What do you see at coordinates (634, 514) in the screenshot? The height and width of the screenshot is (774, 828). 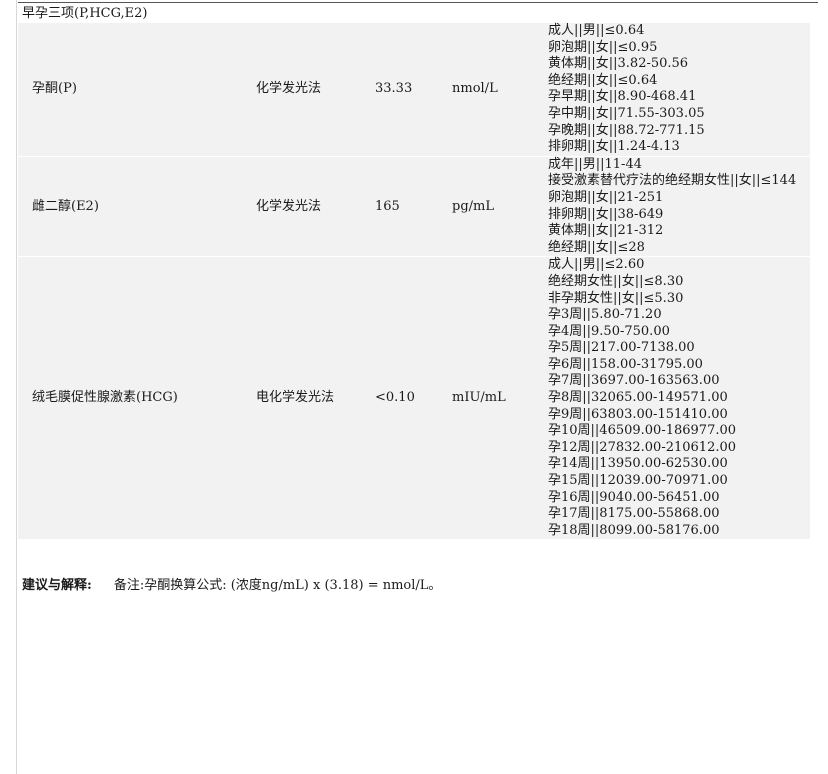 I see `reference-line: 孕17周||8175.00-55868.00` at bounding box center [634, 514].